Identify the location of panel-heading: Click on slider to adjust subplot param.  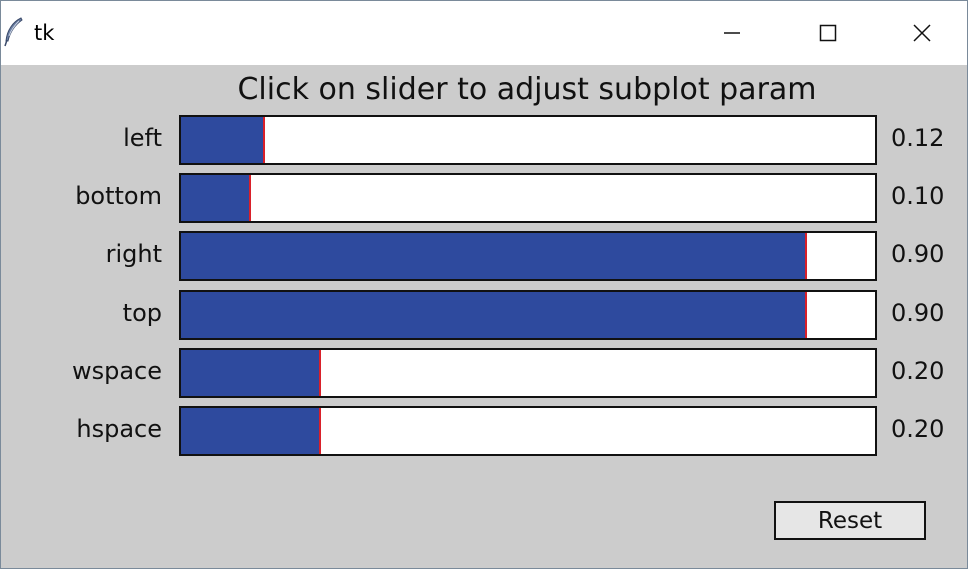
(527, 89).